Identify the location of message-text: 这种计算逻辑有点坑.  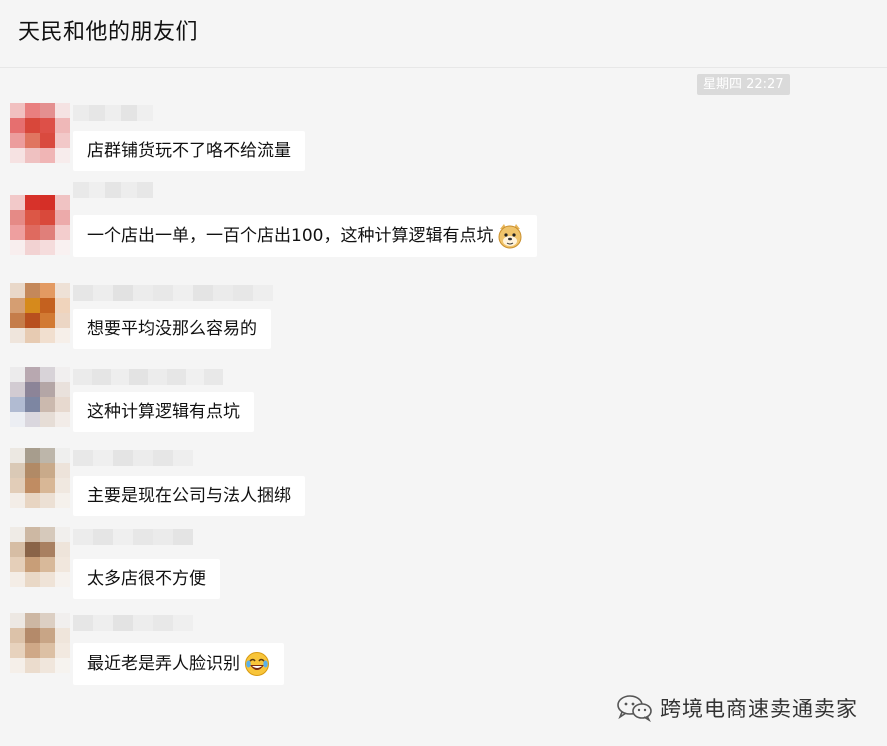
(163, 412).